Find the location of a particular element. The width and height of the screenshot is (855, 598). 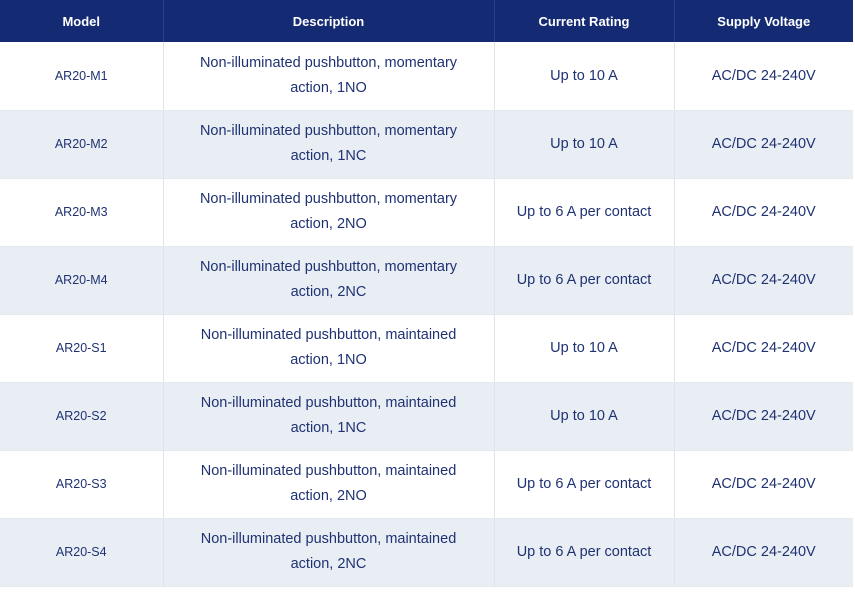

cell-model: AR20-S4 is located at coordinates (82, 552).